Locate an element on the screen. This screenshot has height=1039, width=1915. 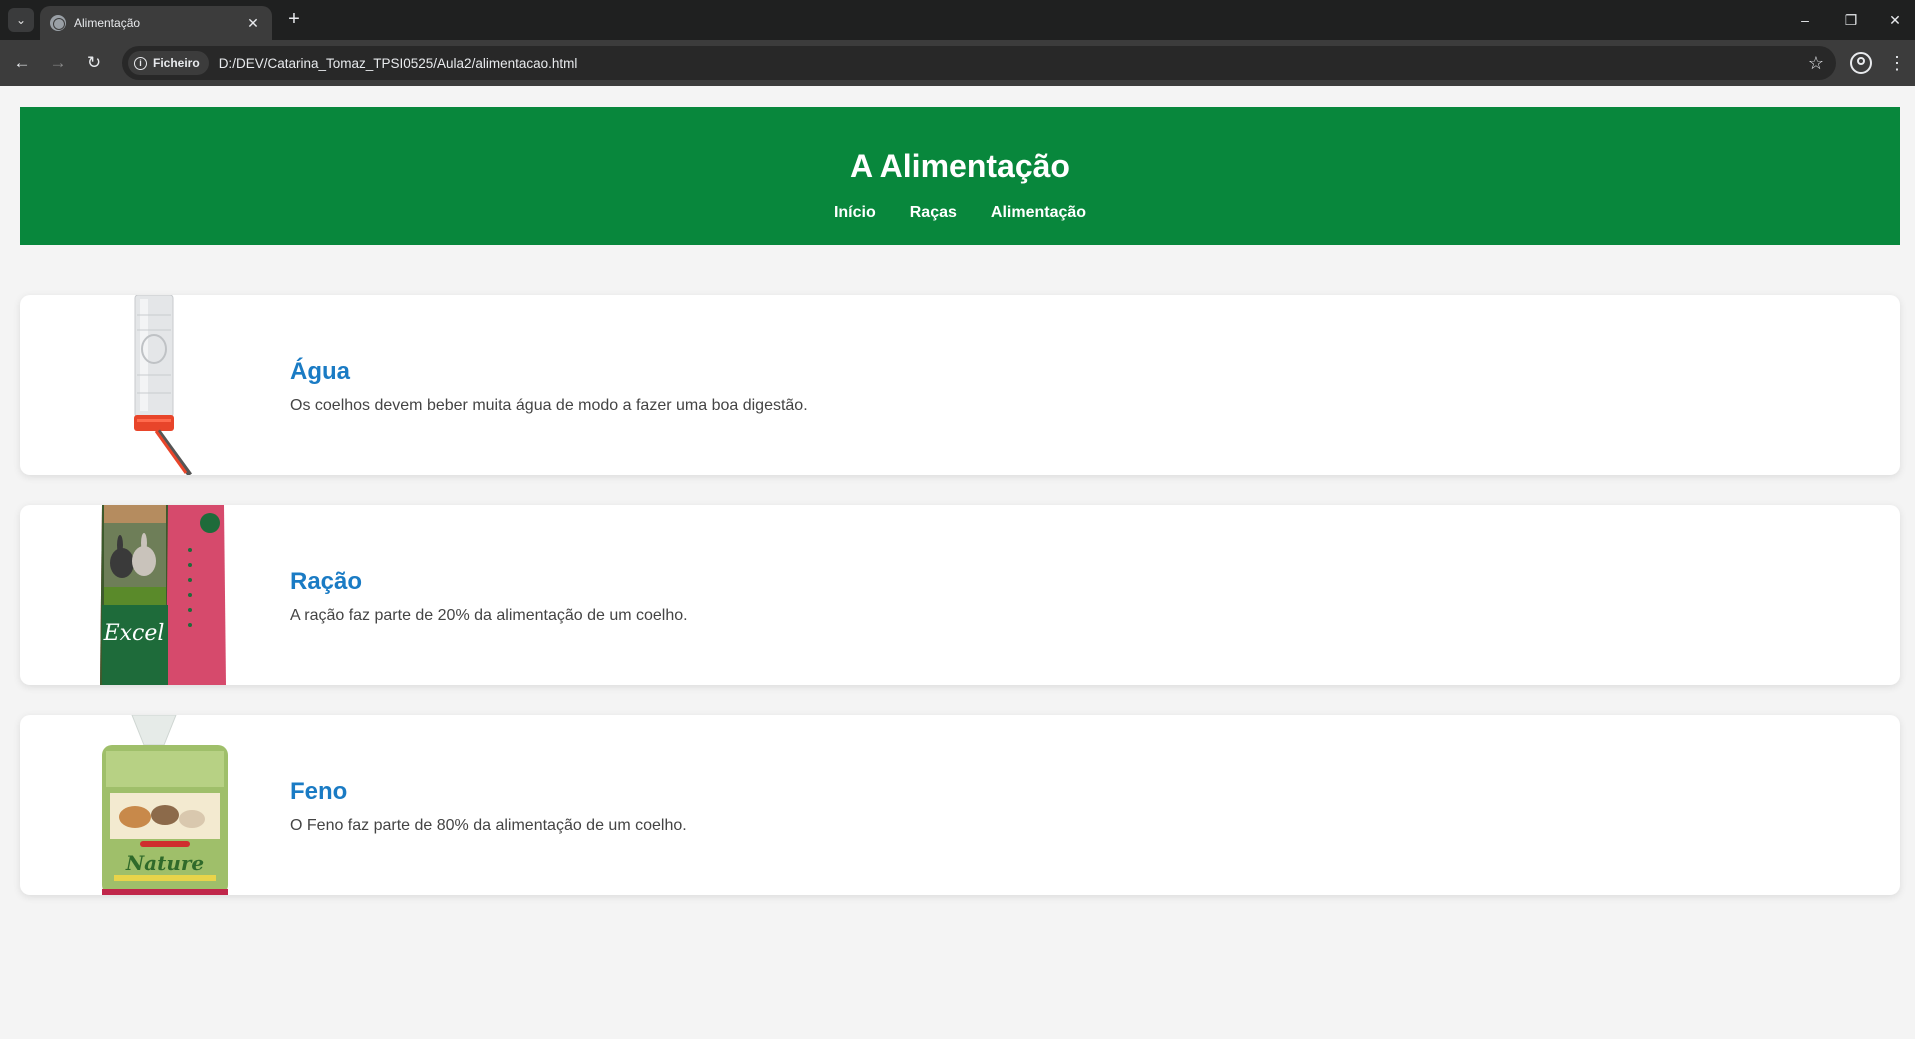
site-info-label: Ficheiro is located at coordinates (176, 63).